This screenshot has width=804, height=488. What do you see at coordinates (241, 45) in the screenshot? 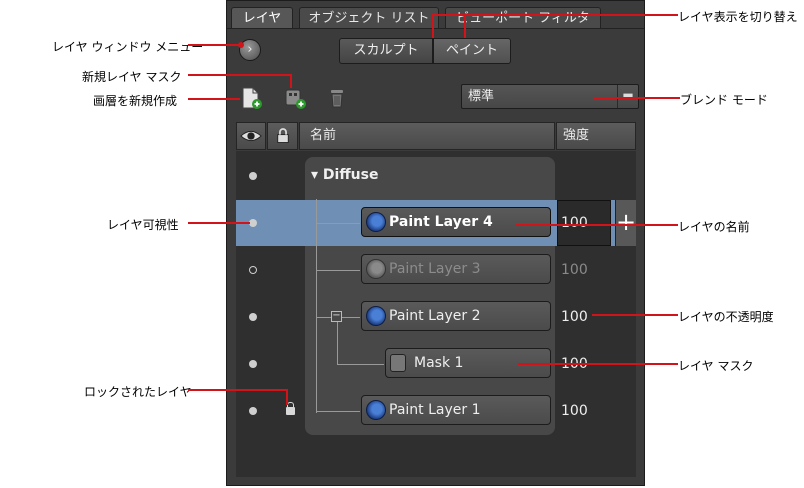
I see `callout-dot` at bounding box center [241, 45].